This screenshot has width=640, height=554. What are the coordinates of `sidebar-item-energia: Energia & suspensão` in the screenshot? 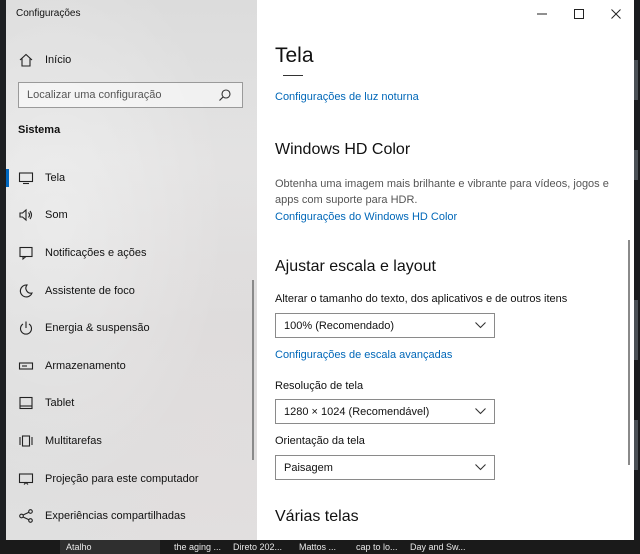 It's located at (131, 328).